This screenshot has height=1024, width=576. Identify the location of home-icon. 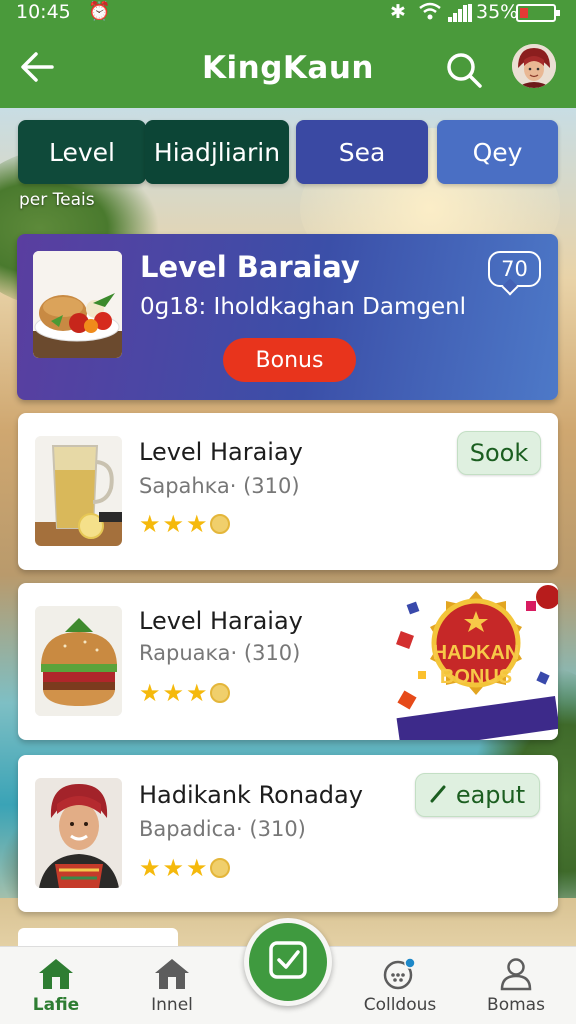
(56, 974).